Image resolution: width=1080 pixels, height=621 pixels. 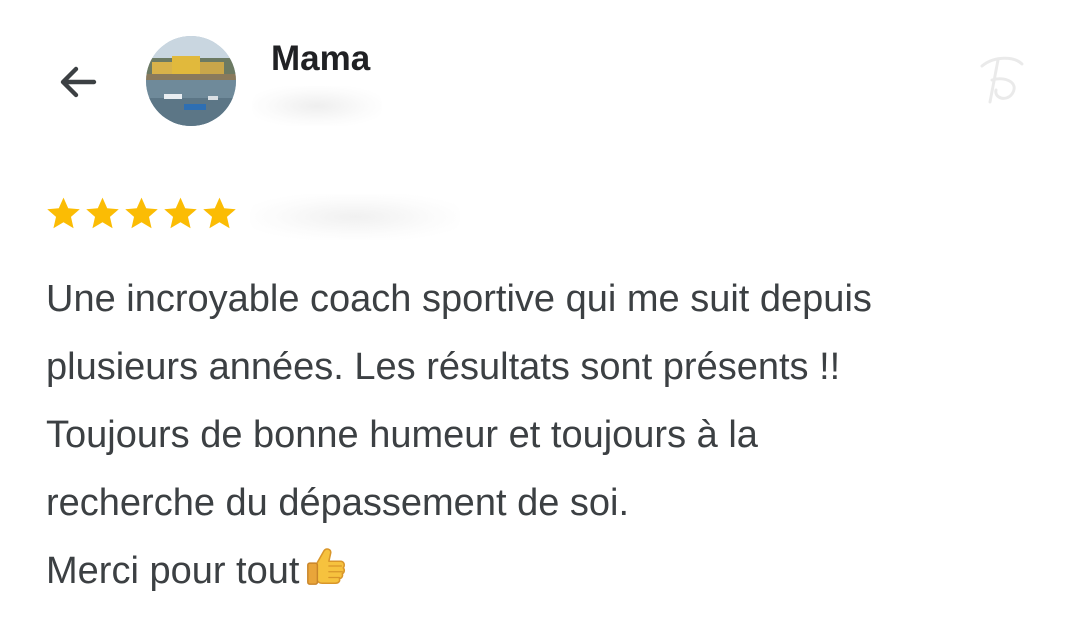 I want to click on reviewer-meta-blurred, so click(x=317, y=106).